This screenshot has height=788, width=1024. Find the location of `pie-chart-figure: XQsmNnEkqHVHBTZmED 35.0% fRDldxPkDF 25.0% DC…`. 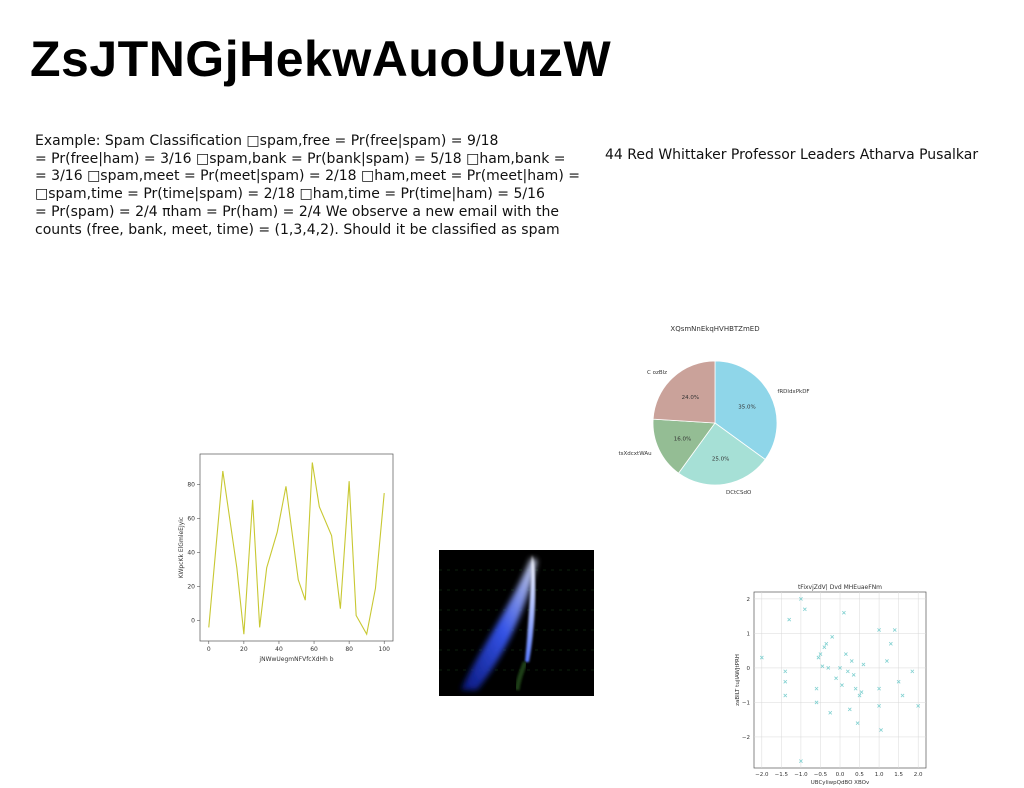

pie-chart-figure: XQsmNnEkqHVHBTZmED 35.0% fRDldxPkDF 25.0% DC… is located at coordinates (715, 418).